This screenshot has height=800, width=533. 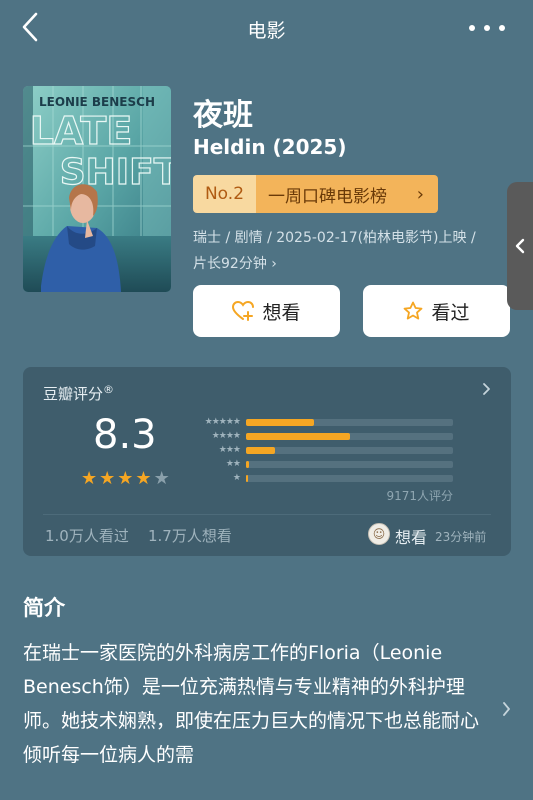 What do you see at coordinates (267, 514) in the screenshot?
I see `divider` at bounding box center [267, 514].